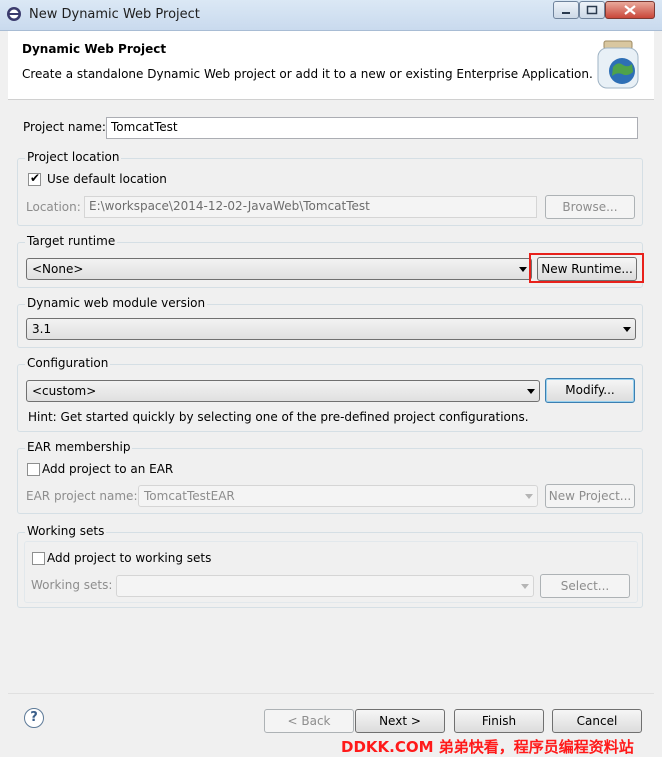  Describe the element at coordinates (42, 329) in the screenshot. I see `module-version-value: 3.1` at that location.